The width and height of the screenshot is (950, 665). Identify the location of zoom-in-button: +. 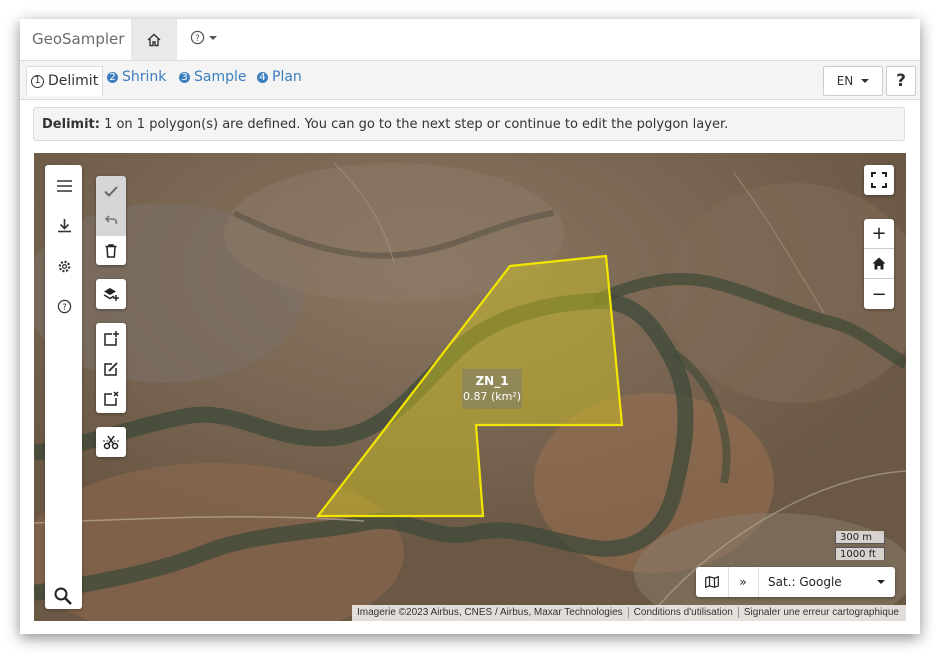
(879, 234).